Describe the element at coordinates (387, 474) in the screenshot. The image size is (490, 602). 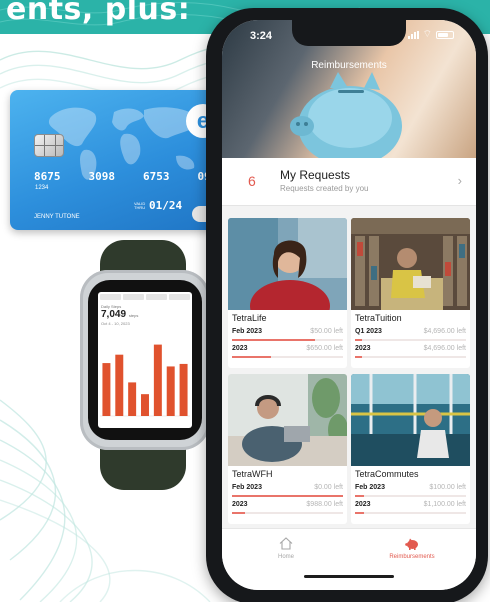
I see `program-name: TetraCommutes` at that location.